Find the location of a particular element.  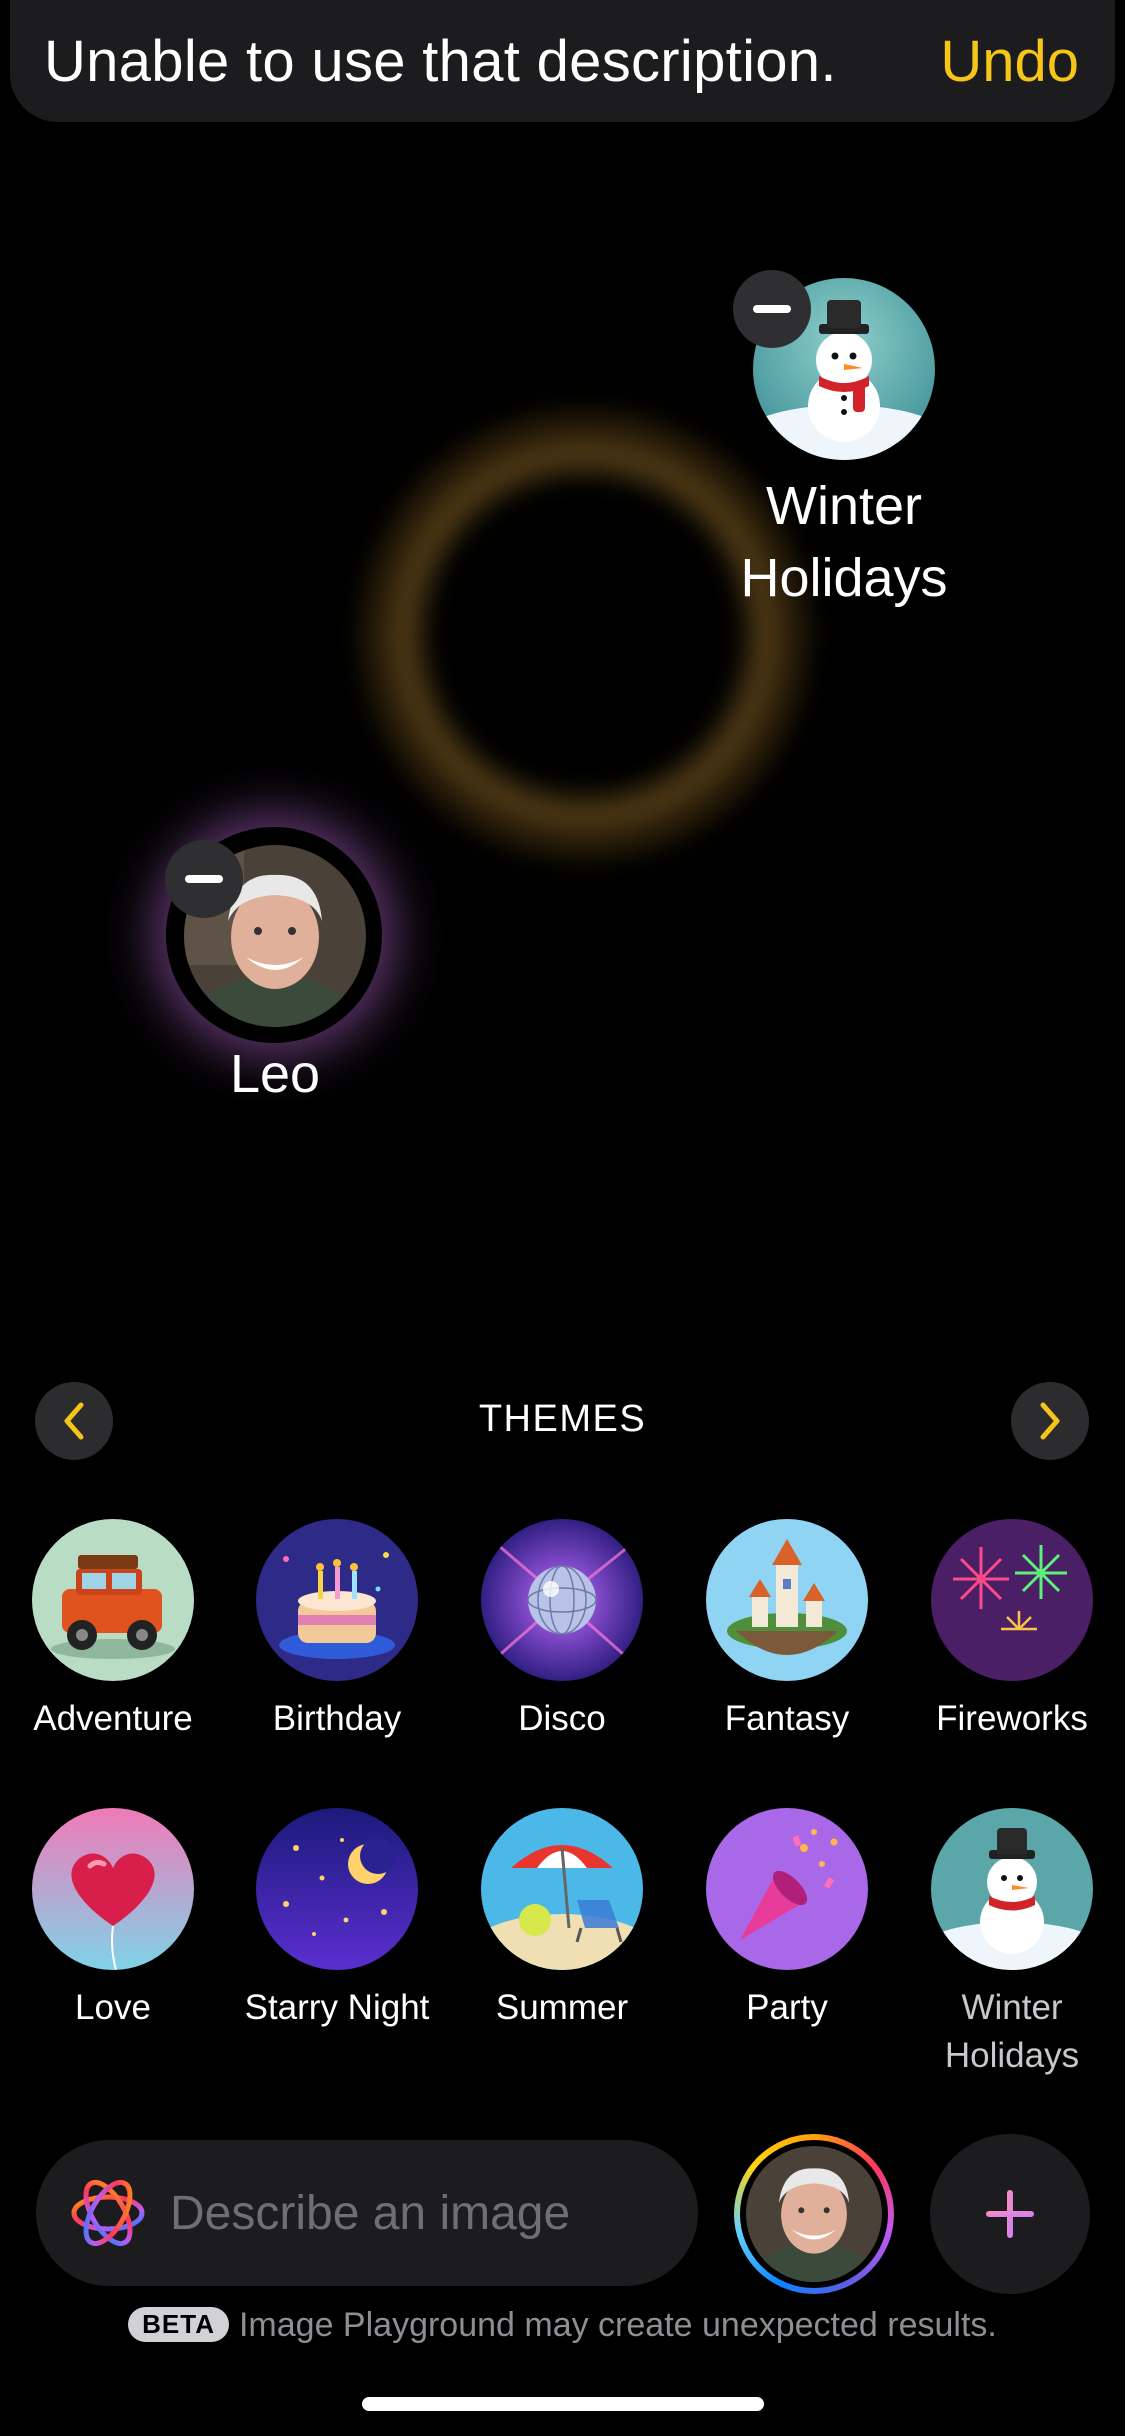

theme-fireworks: Fireworks is located at coordinates (1012, 1631).